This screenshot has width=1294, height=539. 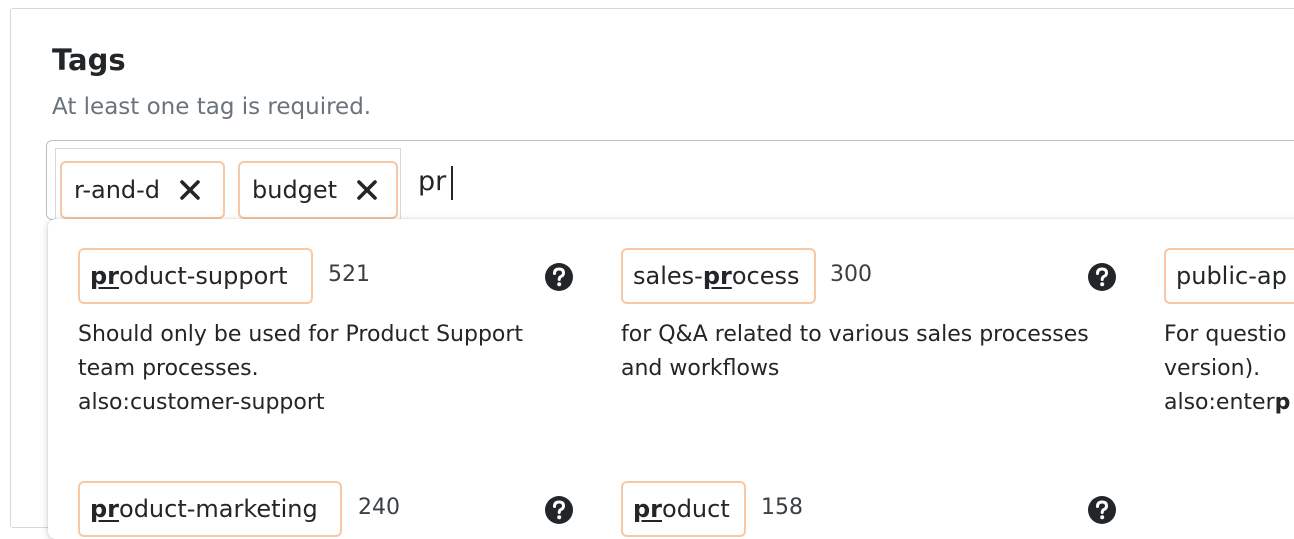 I want to click on suggestion-item: pr oduct 158, so click(x=871, y=510).